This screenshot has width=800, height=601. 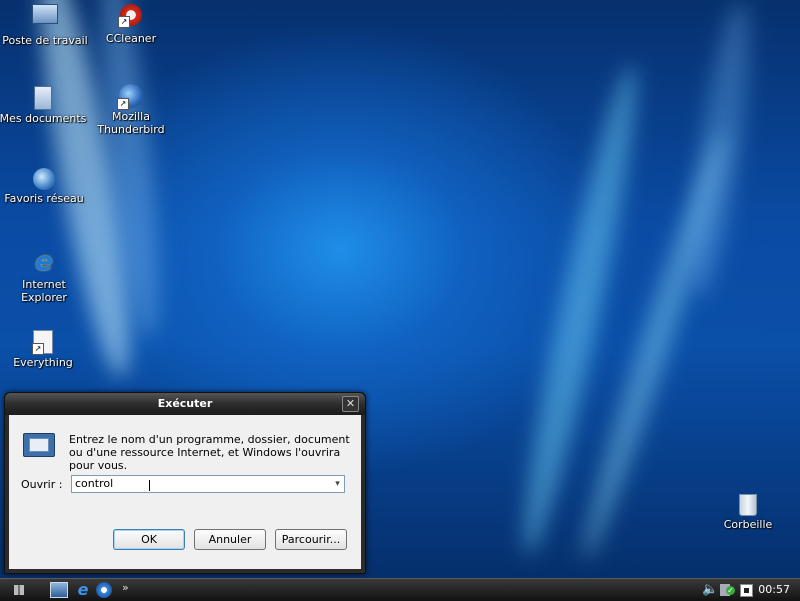 I want to click on chevron-right-icon: », so click(x=125, y=587).